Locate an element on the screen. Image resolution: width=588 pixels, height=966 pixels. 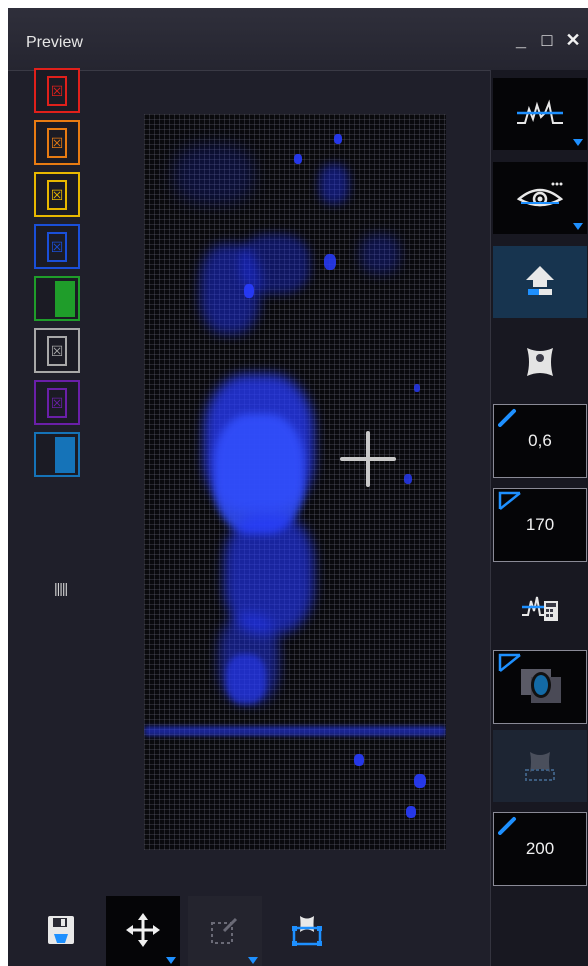
size-input: 200 is located at coordinates (540, 849).